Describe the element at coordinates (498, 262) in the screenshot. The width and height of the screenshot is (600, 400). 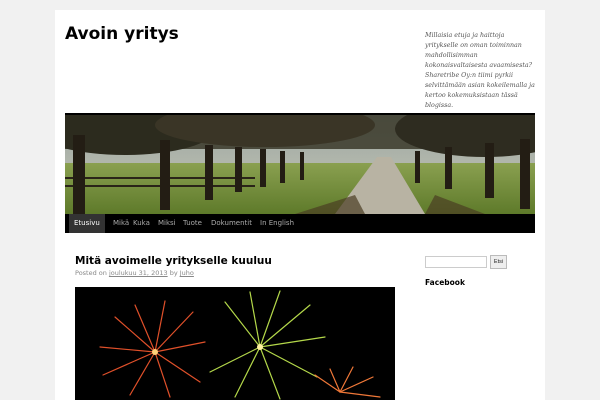
I see `search-button: Etsi` at that location.